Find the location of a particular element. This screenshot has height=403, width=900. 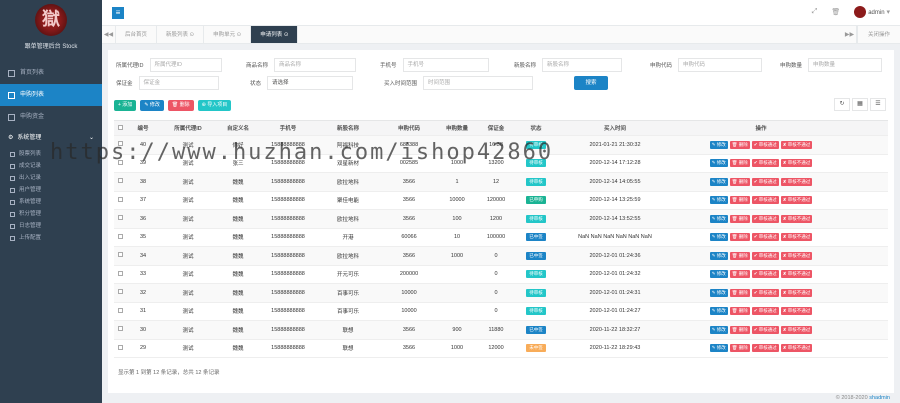

sidebar-group-system: ⚙ 系统管理 ⌄ is located at coordinates (51, 138).